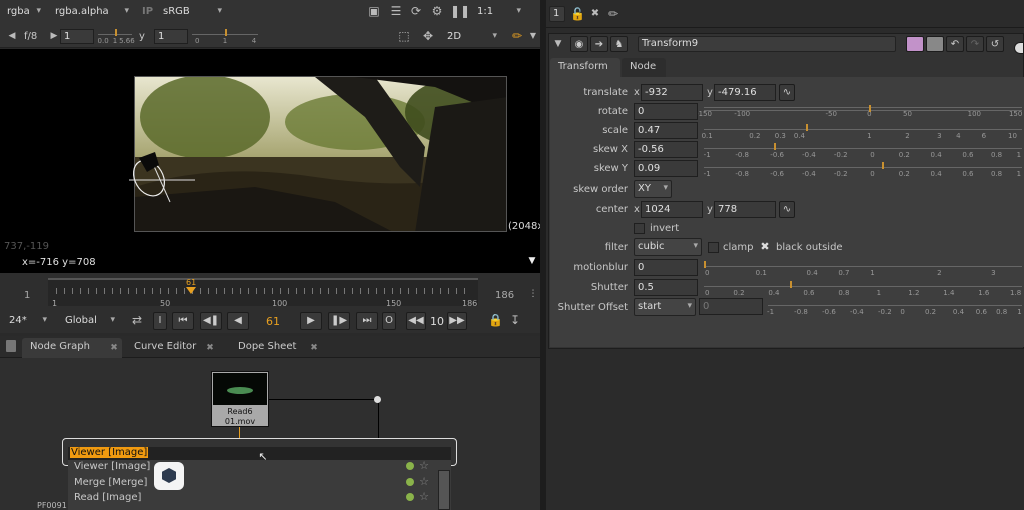 This screenshot has height=510, width=1024. What do you see at coordinates (666, 149) in the screenshot?
I see `skew-x-input: -0.56` at bounding box center [666, 149].